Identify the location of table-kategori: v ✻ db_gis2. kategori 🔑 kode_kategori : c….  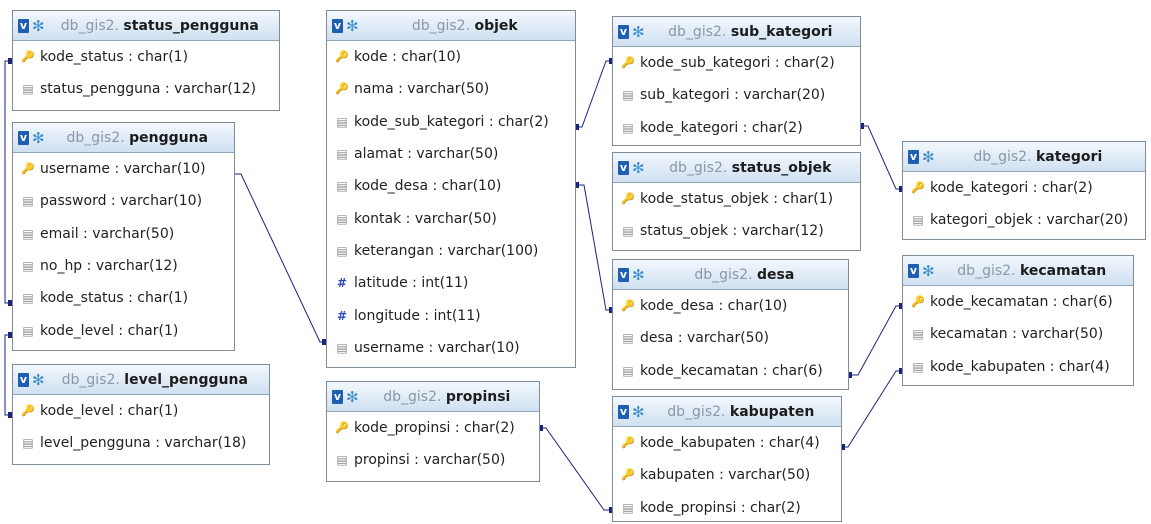
(1024, 190).